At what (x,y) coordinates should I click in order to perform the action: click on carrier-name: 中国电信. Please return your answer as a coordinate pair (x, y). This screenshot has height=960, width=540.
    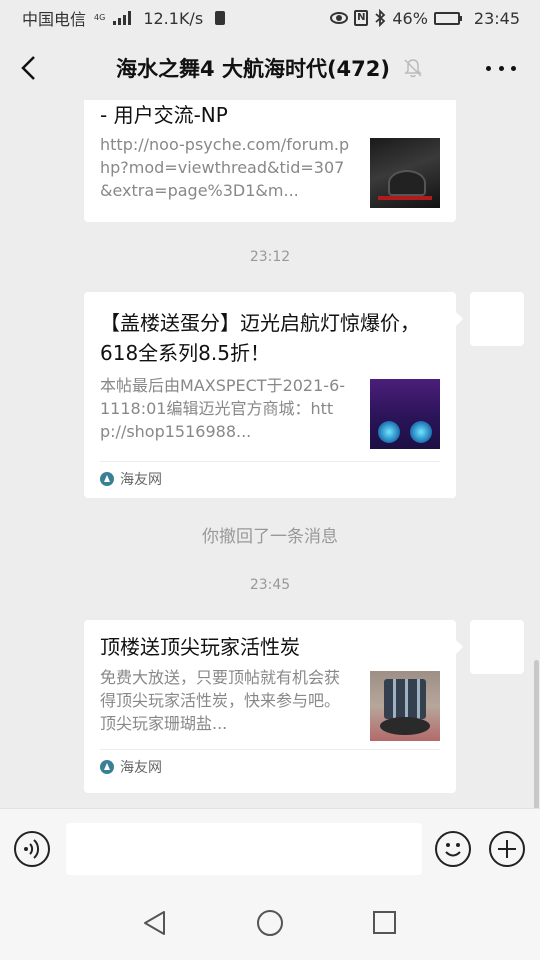
    Looking at the image, I should click on (54, 19).